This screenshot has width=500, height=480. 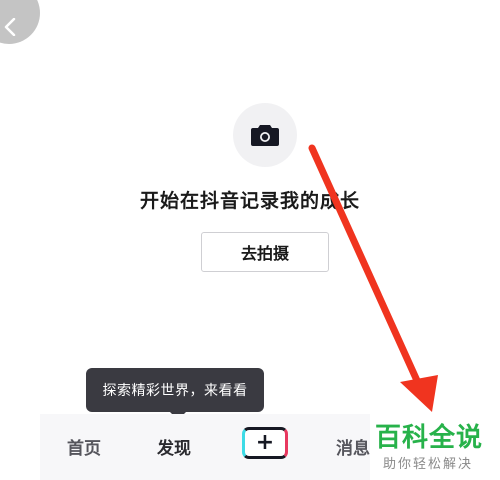 What do you see at coordinates (429, 438) in the screenshot?
I see `watermark-title: 百科全说` at bounding box center [429, 438].